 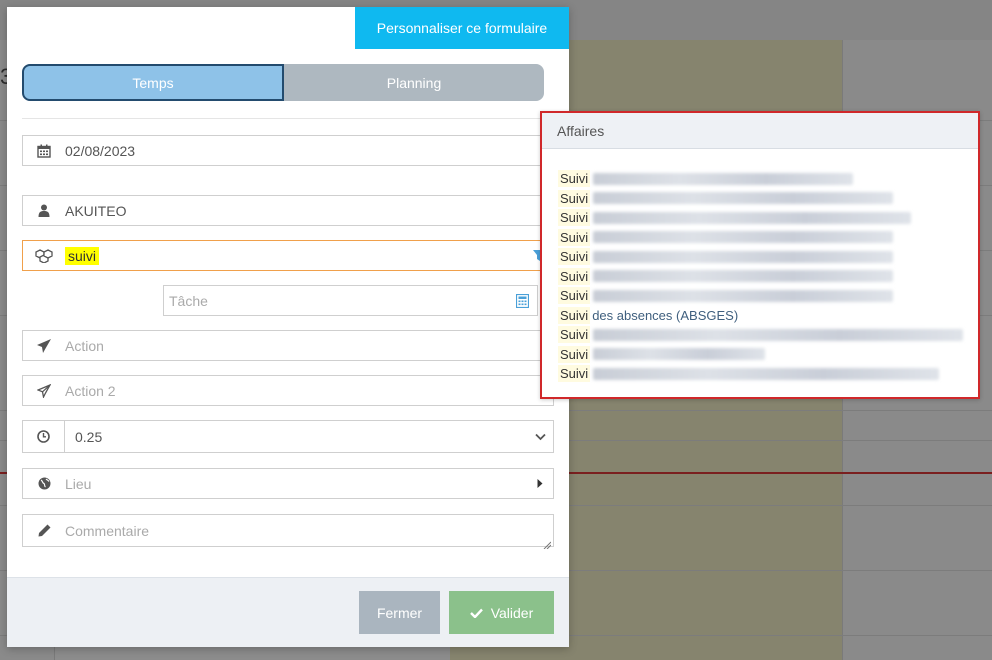 I want to click on paper-plane-icon, so click(x=44, y=345).